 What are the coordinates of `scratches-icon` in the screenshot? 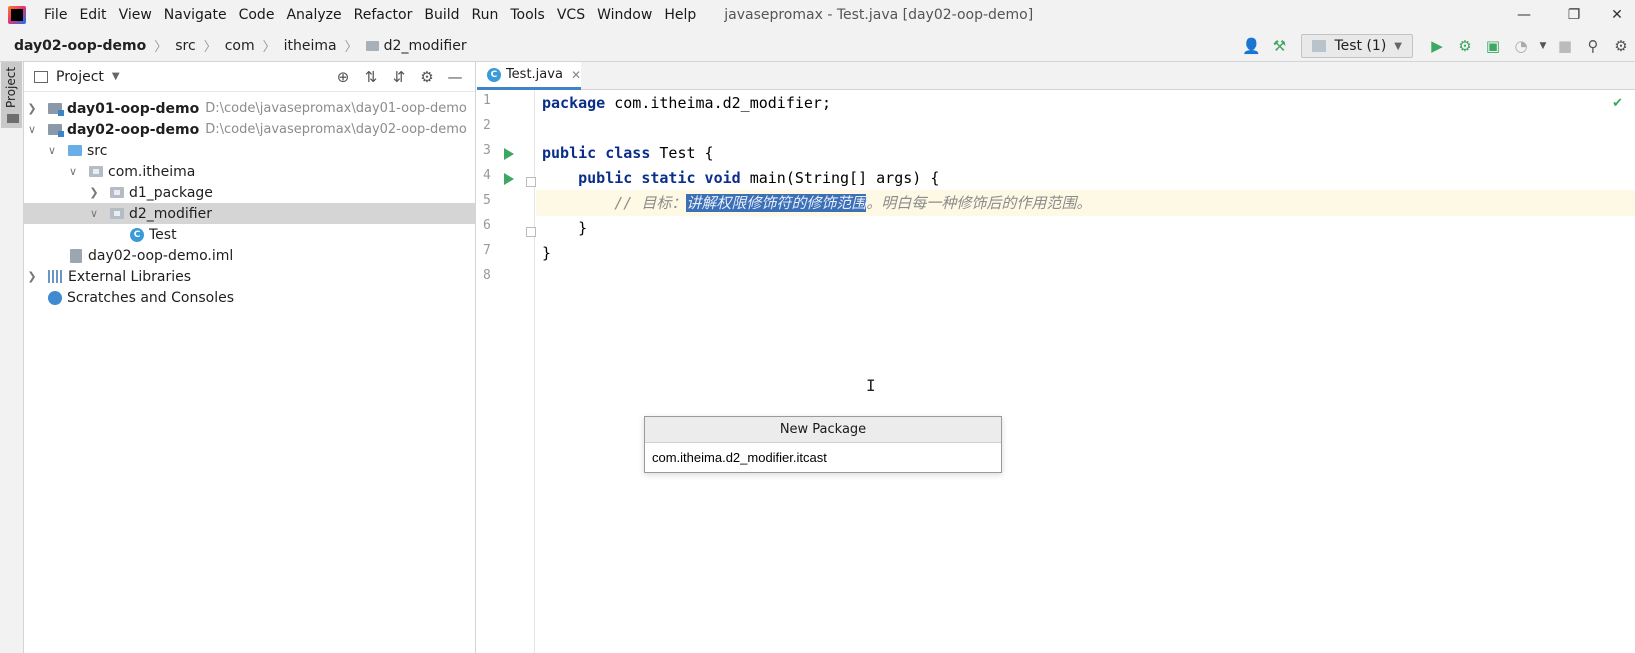 It's located at (55, 297).